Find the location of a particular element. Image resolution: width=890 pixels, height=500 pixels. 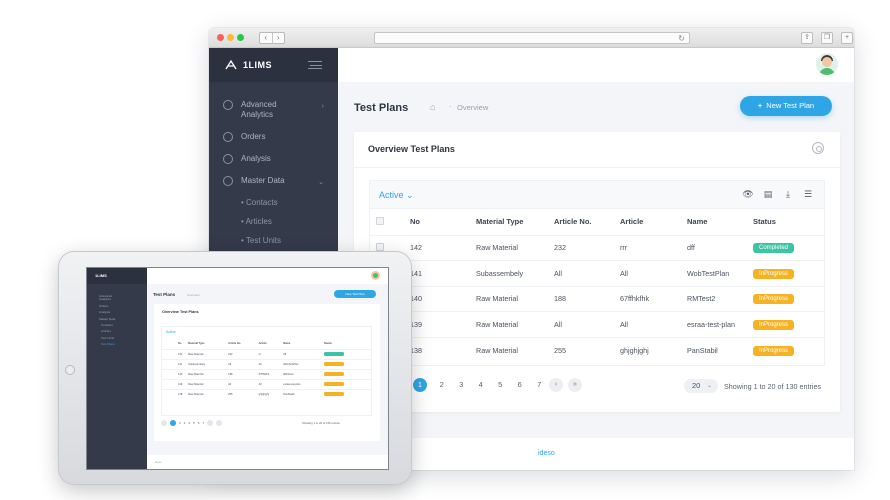

status-filter-select: Active ⌄ is located at coordinates (396, 195).